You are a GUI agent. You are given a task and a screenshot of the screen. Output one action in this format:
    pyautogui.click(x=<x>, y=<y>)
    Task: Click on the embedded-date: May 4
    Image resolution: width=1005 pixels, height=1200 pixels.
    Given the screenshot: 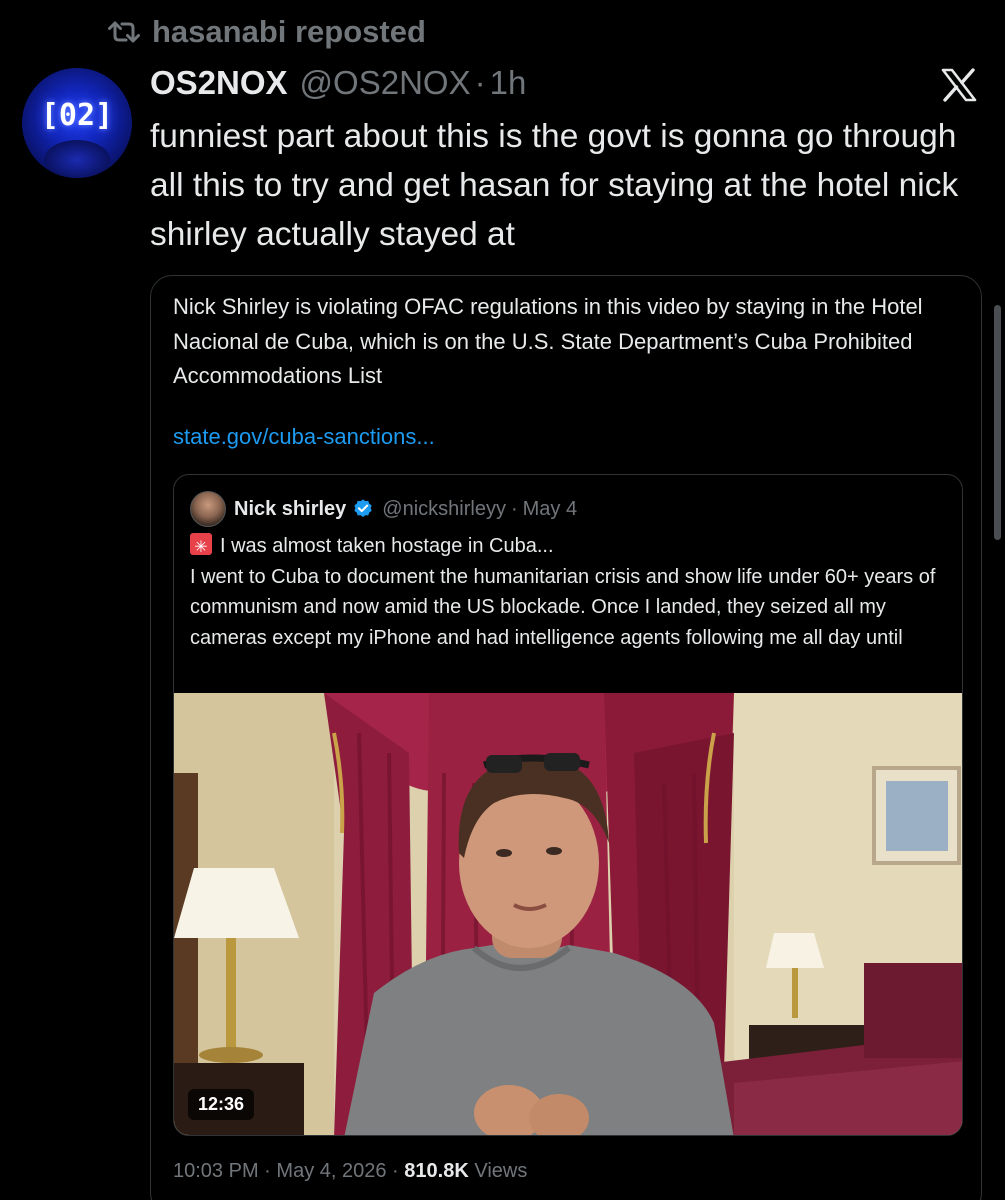 What is the action you would take?
    pyautogui.click(x=550, y=509)
    